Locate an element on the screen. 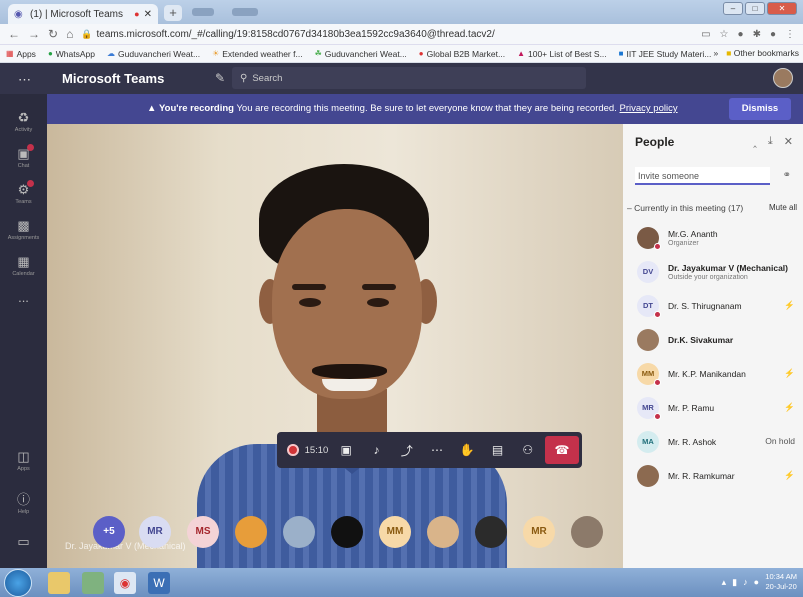 The image size is (803, 597). download-icon: ⤓ is located at coordinates (770, 141).